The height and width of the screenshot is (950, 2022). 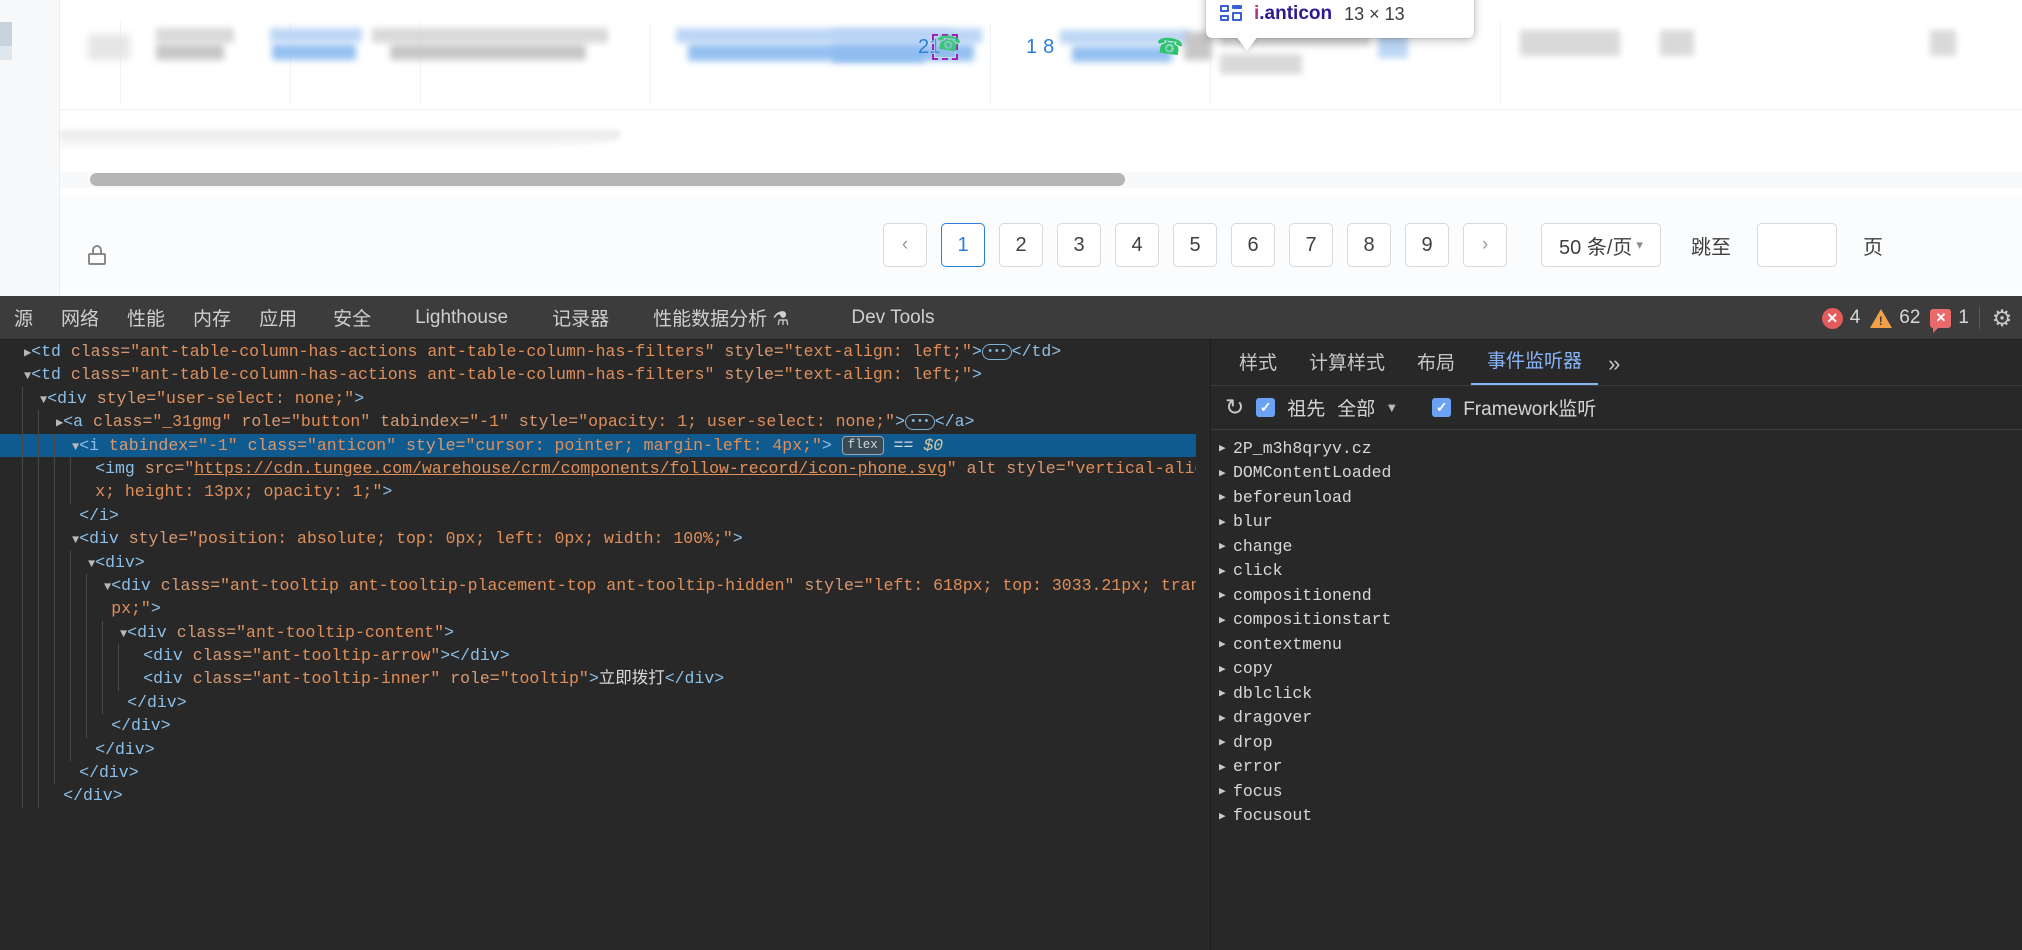 What do you see at coordinates (1427, 245) in the screenshot?
I see `pagination-page-9: 9` at bounding box center [1427, 245].